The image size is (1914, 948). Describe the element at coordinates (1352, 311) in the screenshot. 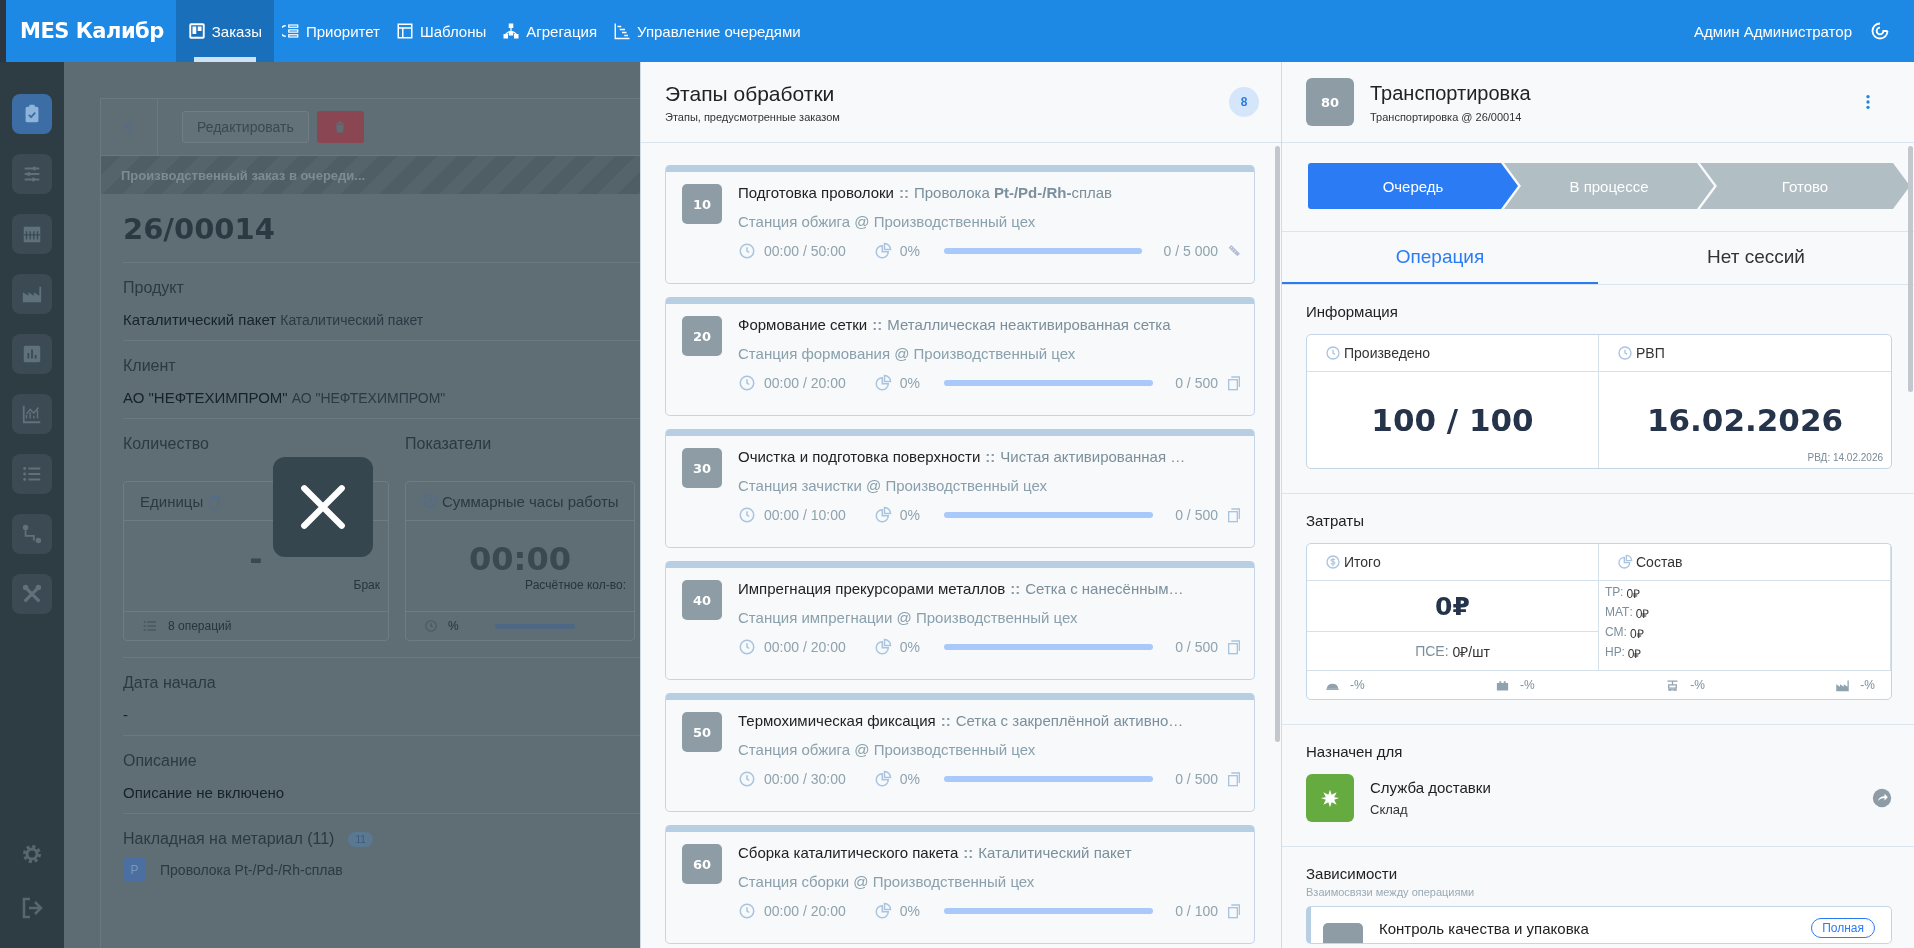

I see `section-heading: Информация` at that location.